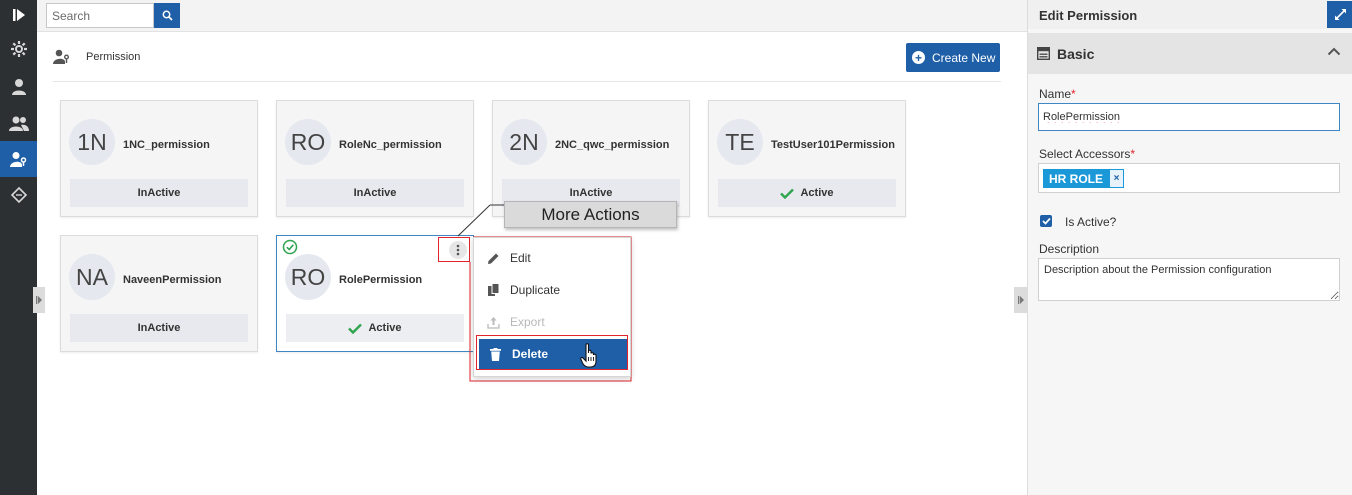 Image resolution: width=1352 pixels, height=495 pixels. What do you see at coordinates (61, 56) in the screenshot?
I see `permission-icon` at bounding box center [61, 56].